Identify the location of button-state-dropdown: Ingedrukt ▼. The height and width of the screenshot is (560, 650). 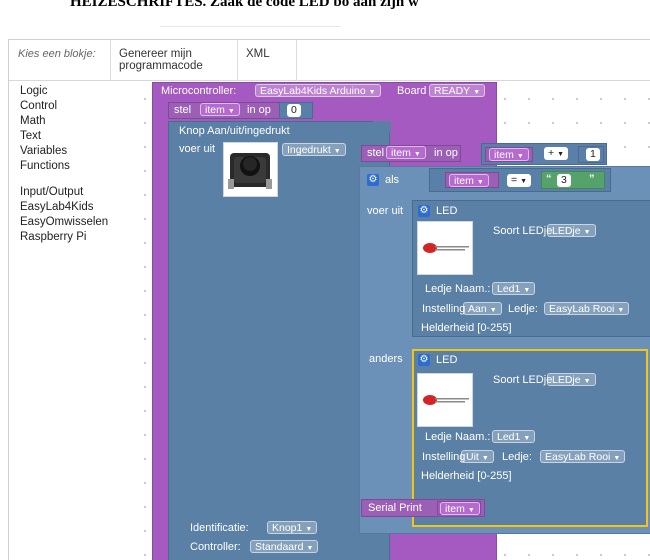
(314, 149).